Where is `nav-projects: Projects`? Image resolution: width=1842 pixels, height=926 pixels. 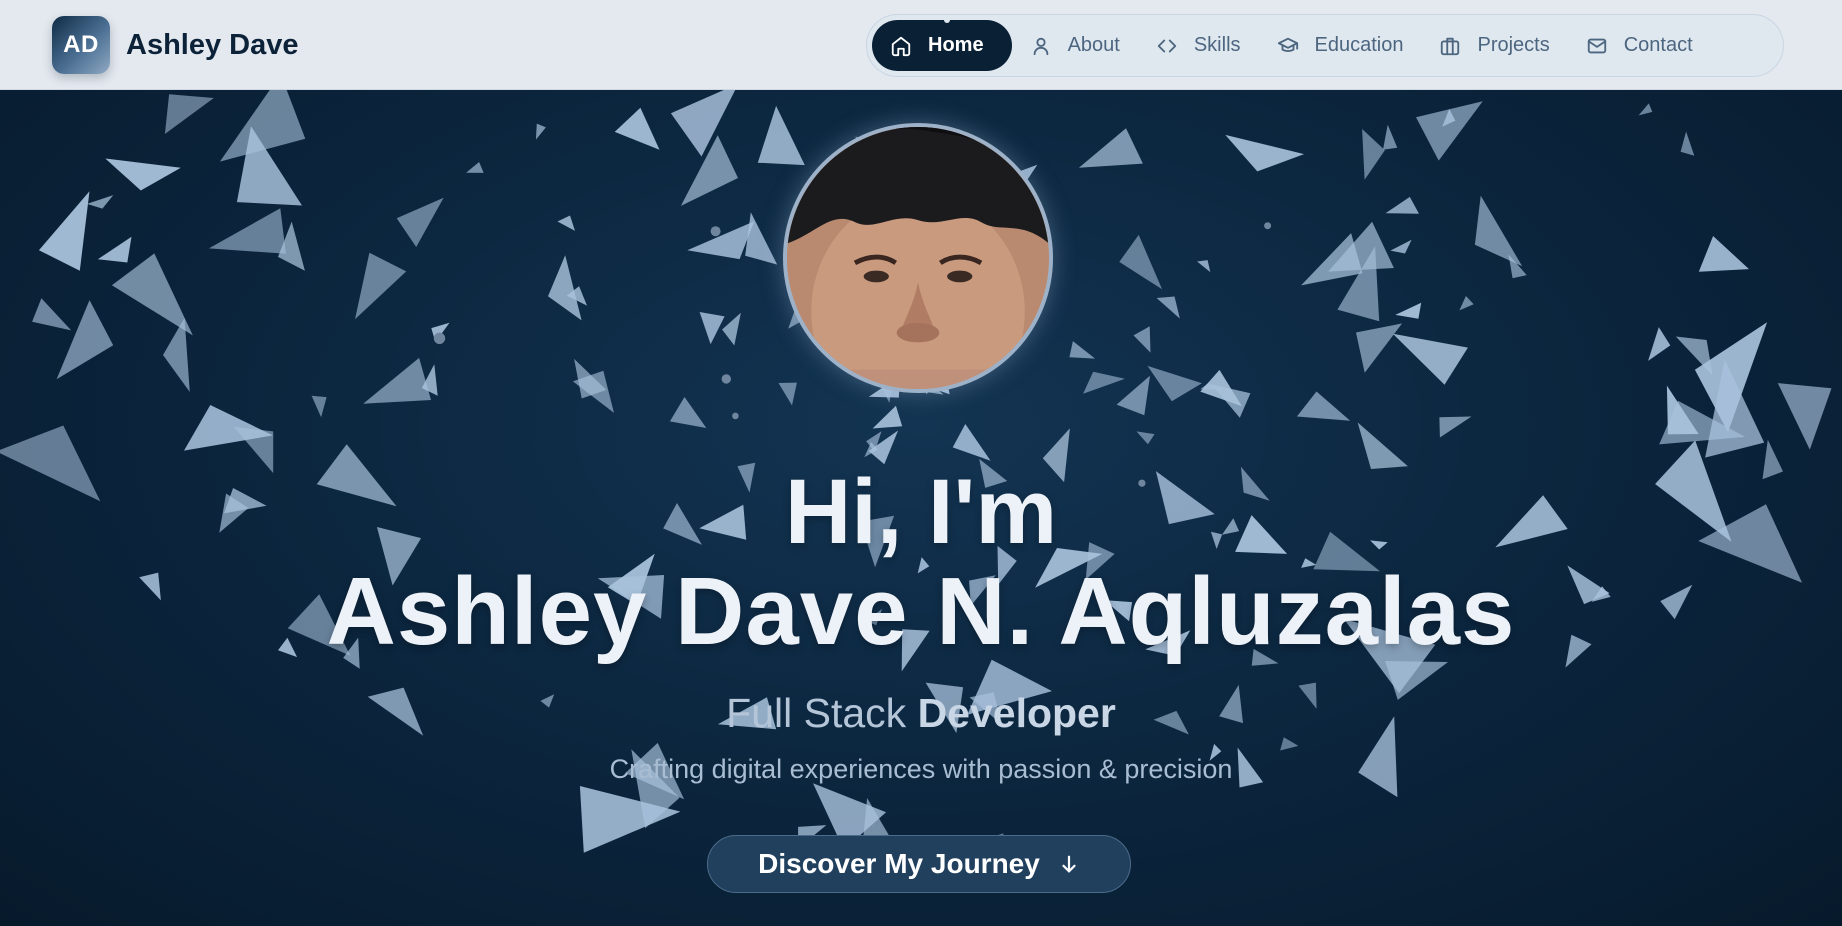
nav-projects: Projects is located at coordinates (1494, 45).